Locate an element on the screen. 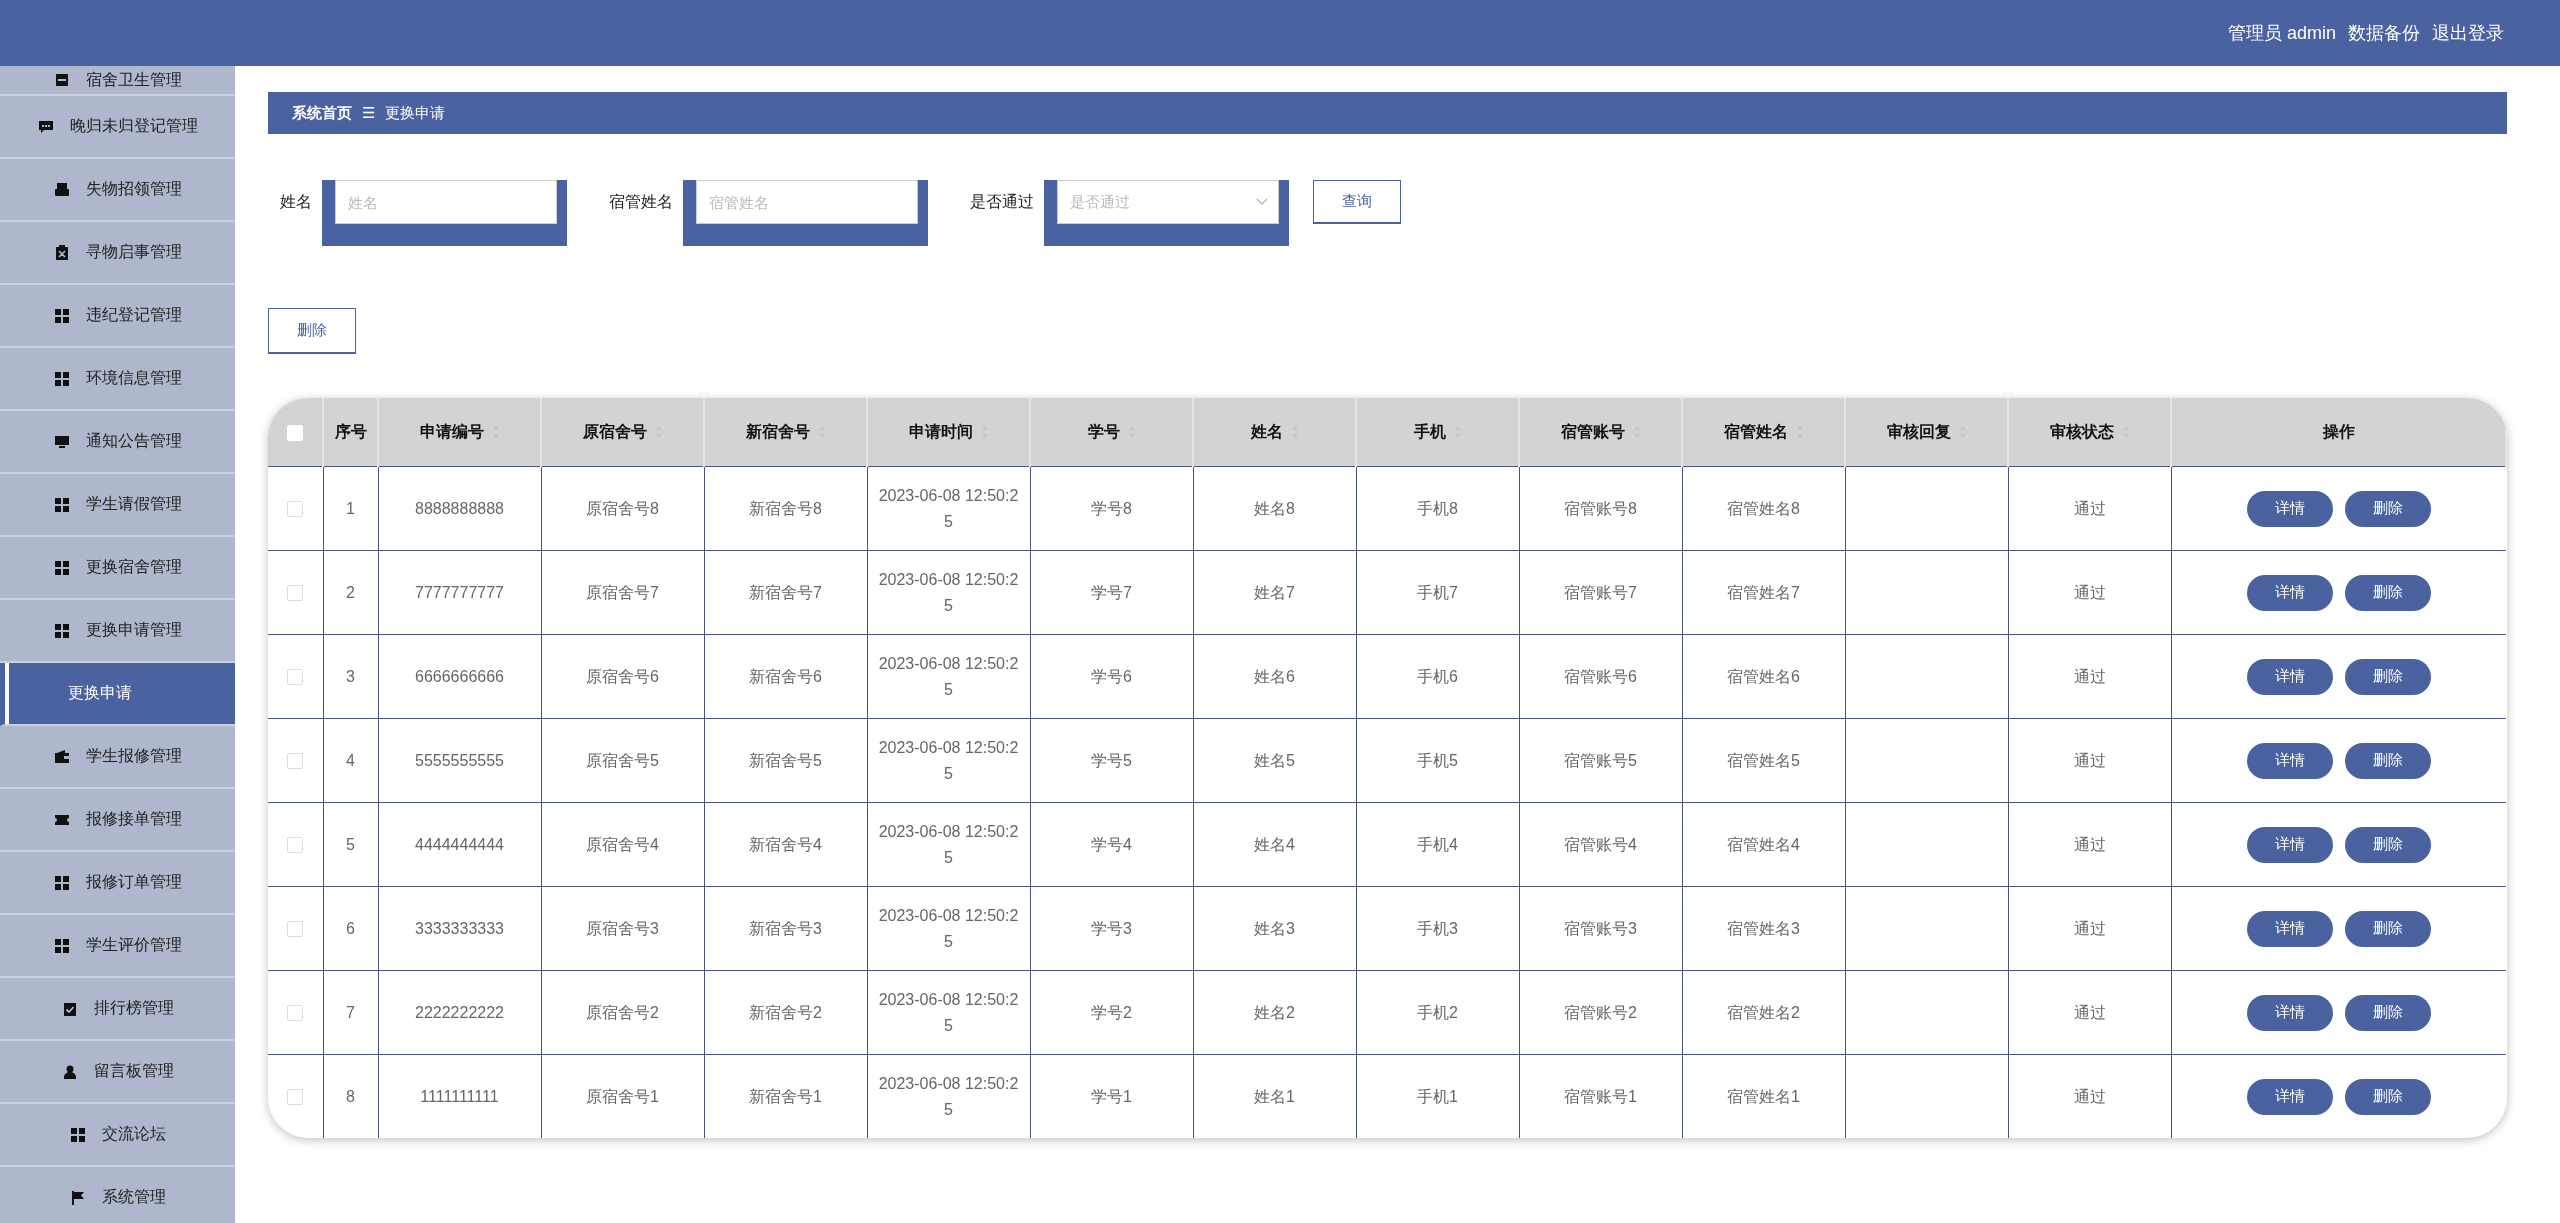 Image resolution: width=2560 pixels, height=1223 pixels. sidebar-item: 系统管理 is located at coordinates (117, 1195).